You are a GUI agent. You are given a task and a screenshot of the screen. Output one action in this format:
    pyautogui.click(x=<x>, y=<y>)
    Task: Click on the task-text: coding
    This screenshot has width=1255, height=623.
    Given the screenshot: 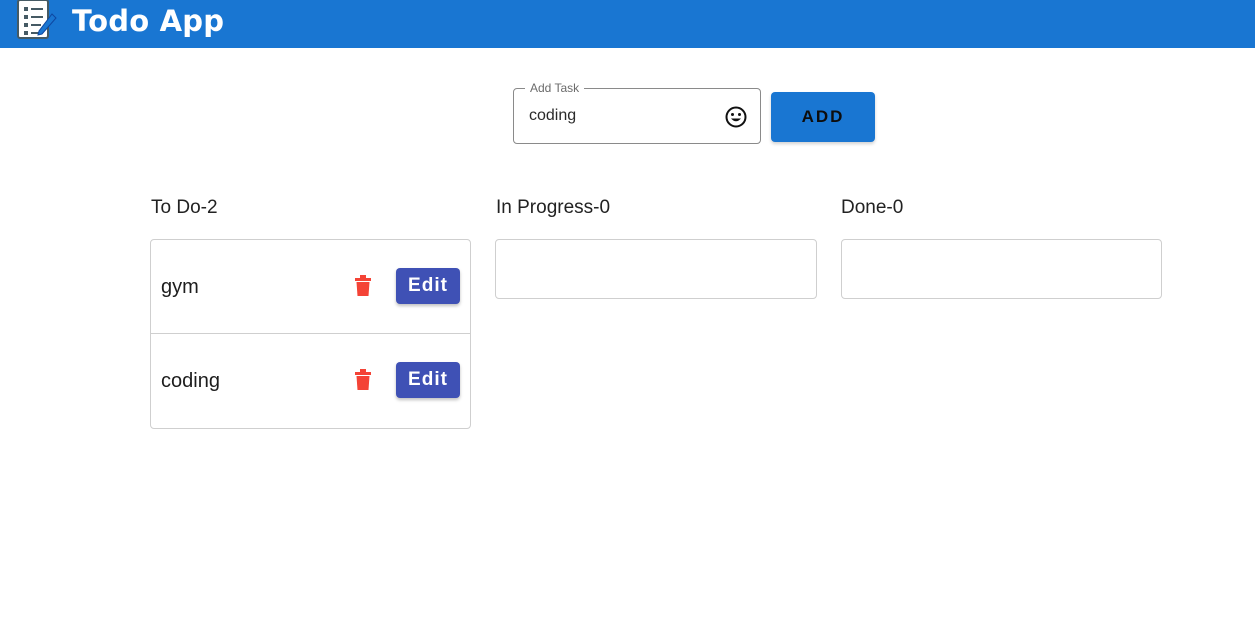 What is the action you would take?
    pyautogui.click(x=190, y=381)
    